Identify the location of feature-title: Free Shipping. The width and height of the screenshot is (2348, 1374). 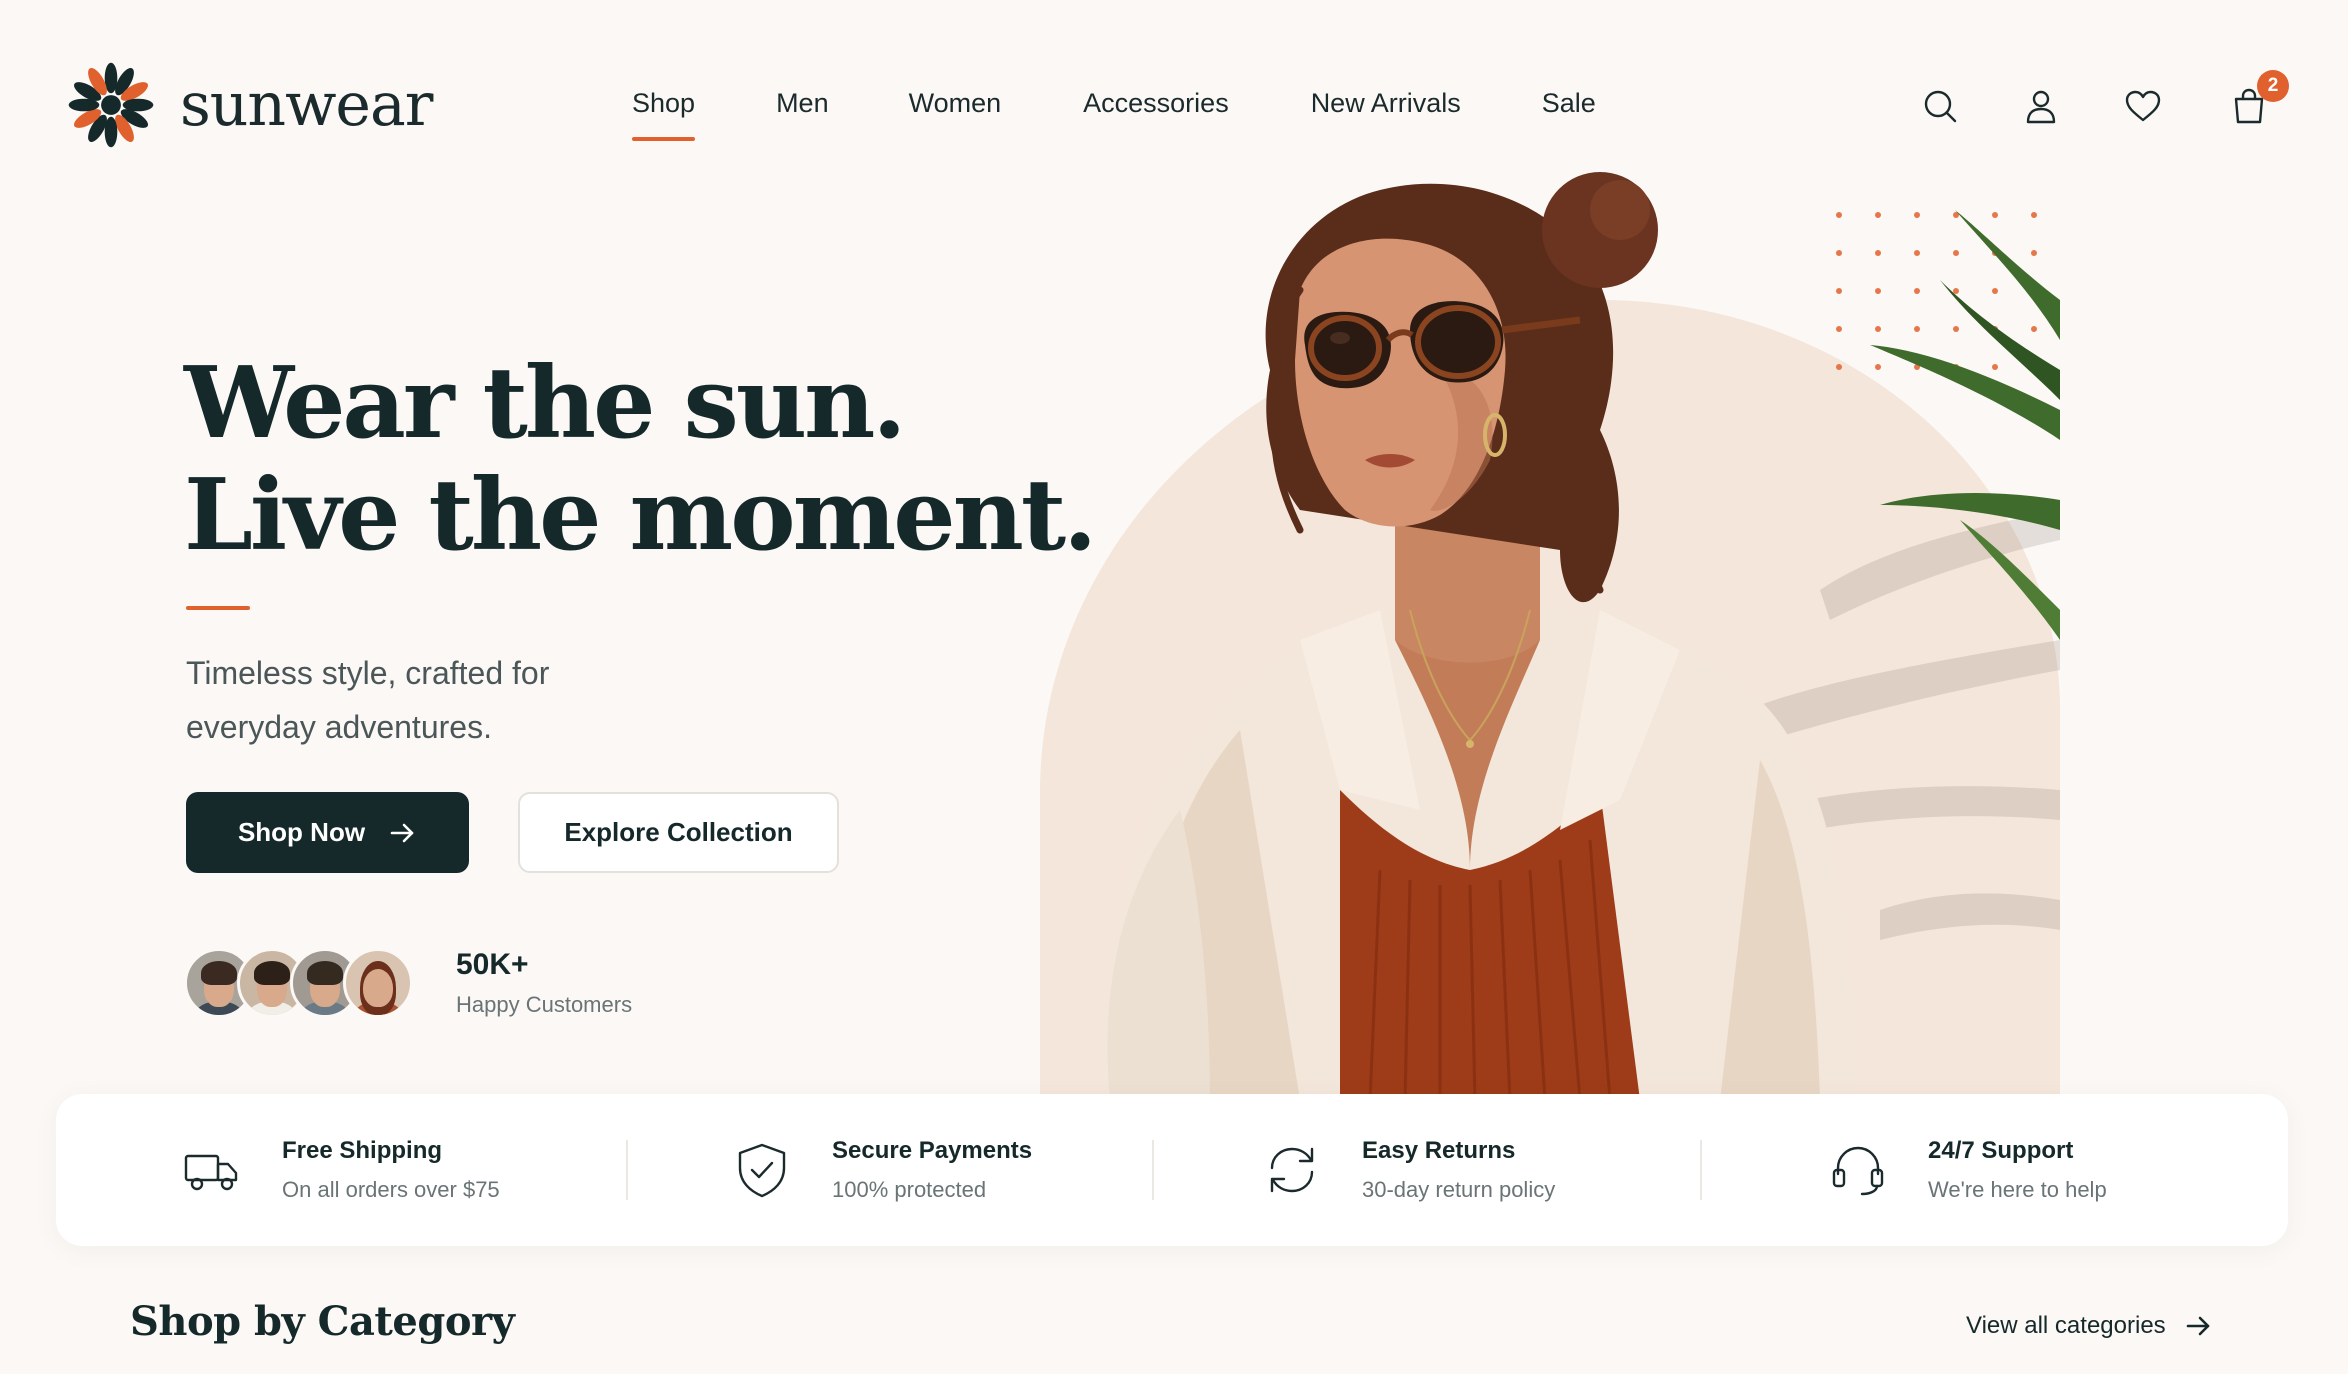
(362, 1150).